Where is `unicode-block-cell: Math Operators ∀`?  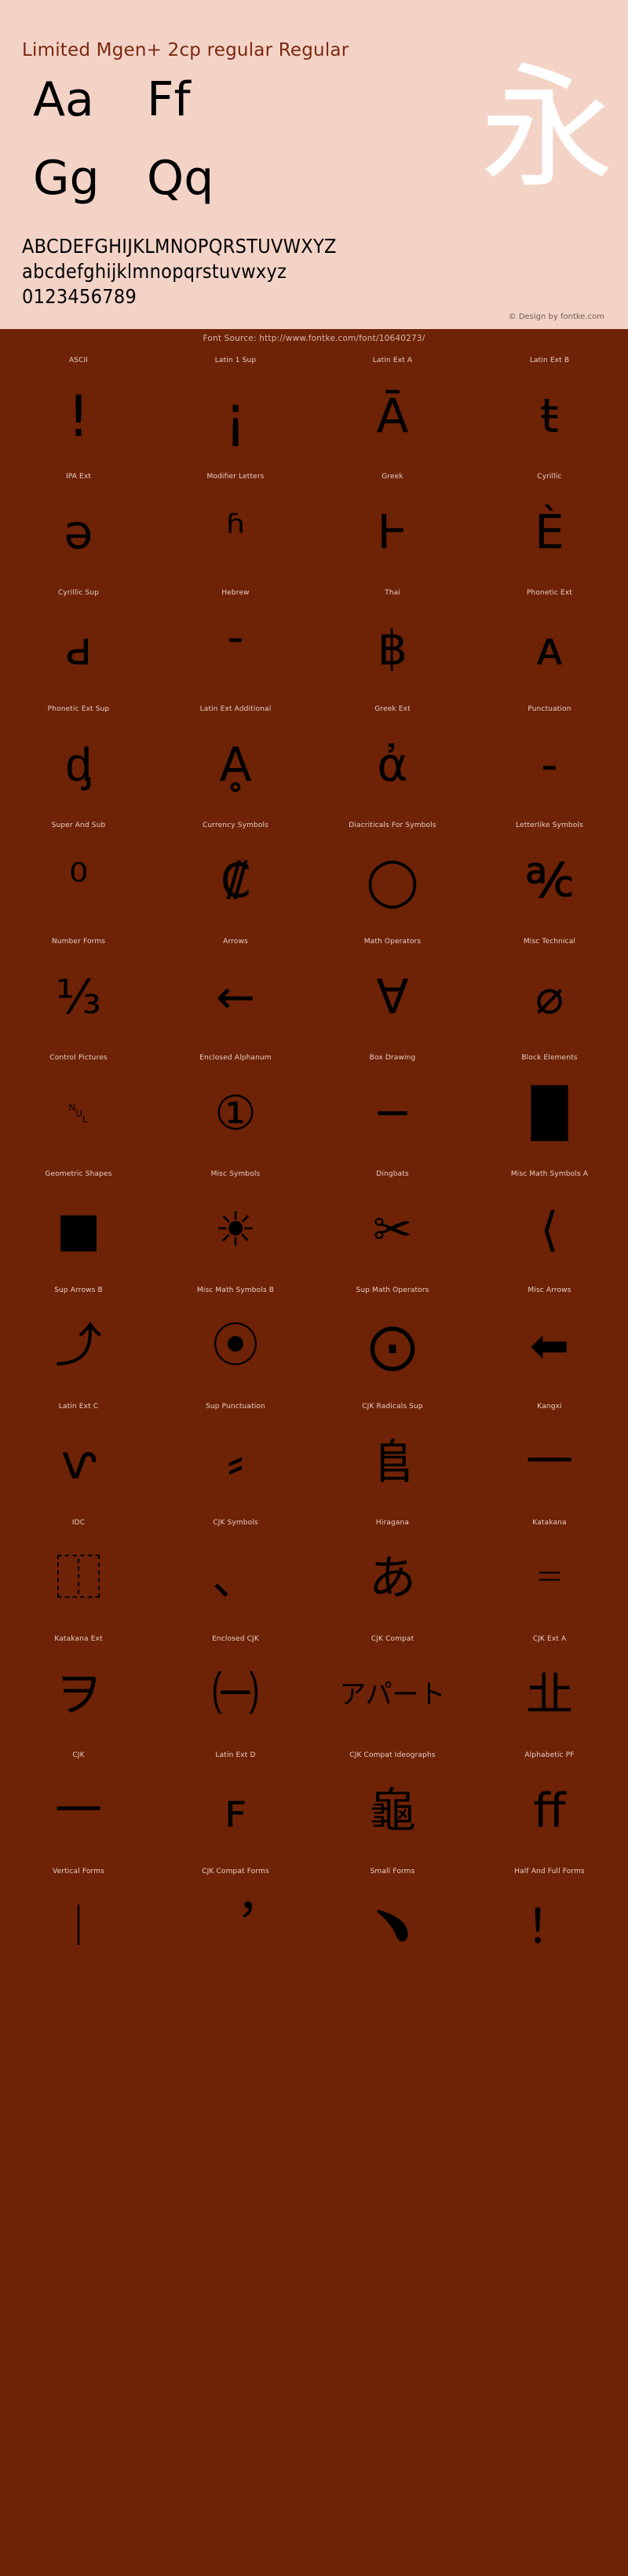
unicode-block-cell: Math Operators ∀ is located at coordinates (392, 991).